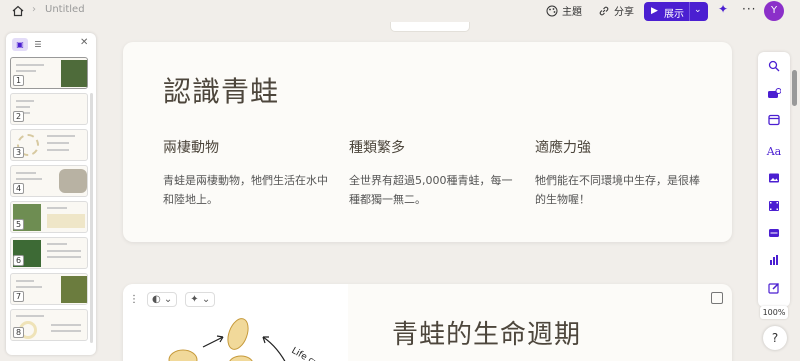 The image size is (800, 361). What do you see at coordinates (572, 12) in the screenshot?
I see `theme-label: 主題` at bounding box center [572, 12].